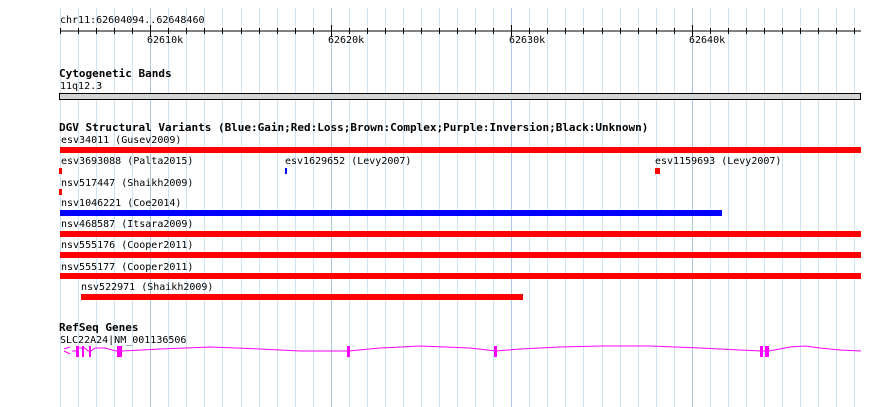 The height and width of the screenshot is (407, 890). What do you see at coordinates (460, 276) in the screenshot?
I see `variant-bar-nsv555177` at bounding box center [460, 276].